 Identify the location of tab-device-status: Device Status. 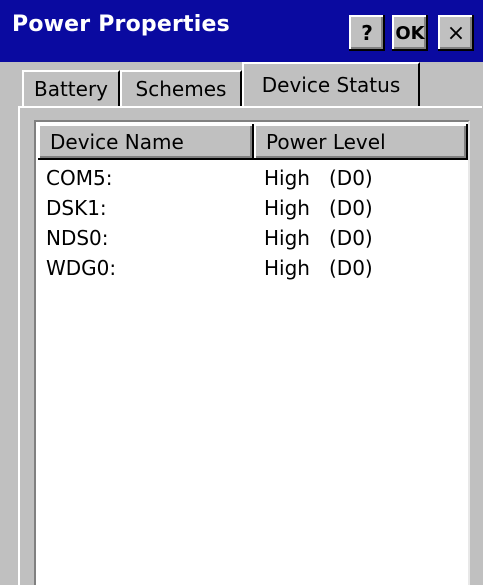
(331, 84).